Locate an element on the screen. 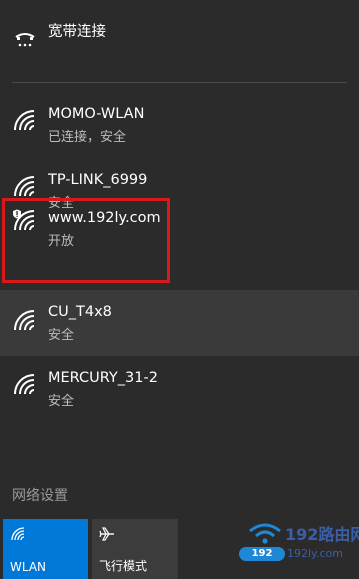  network-item-mercury: MERCURY_31-2 安全 is located at coordinates (179, 391).